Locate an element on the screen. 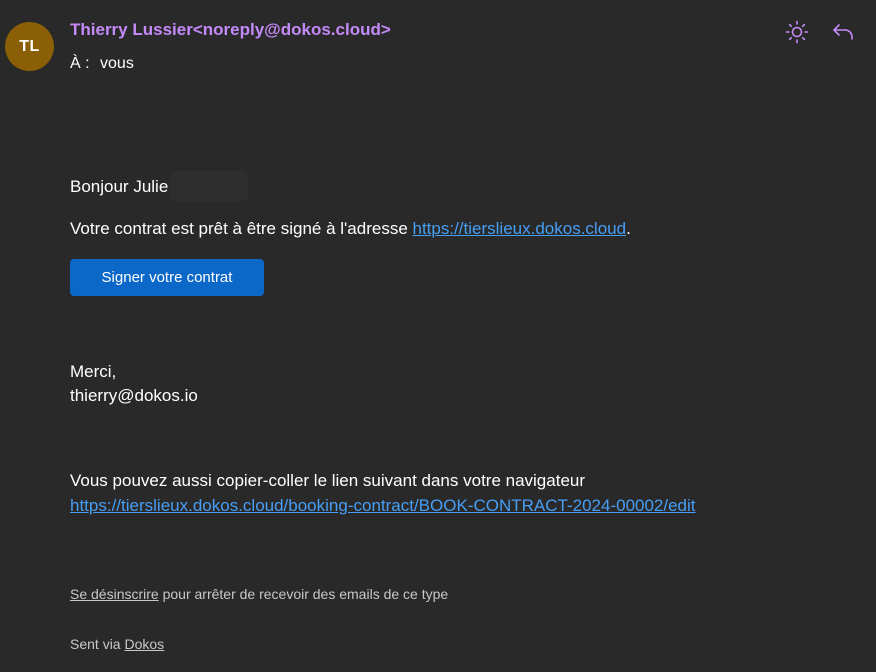 This screenshot has width=876, height=672. sender-name: Thierry Lussier<noreply@dokos.cloud> is located at coordinates (230, 30).